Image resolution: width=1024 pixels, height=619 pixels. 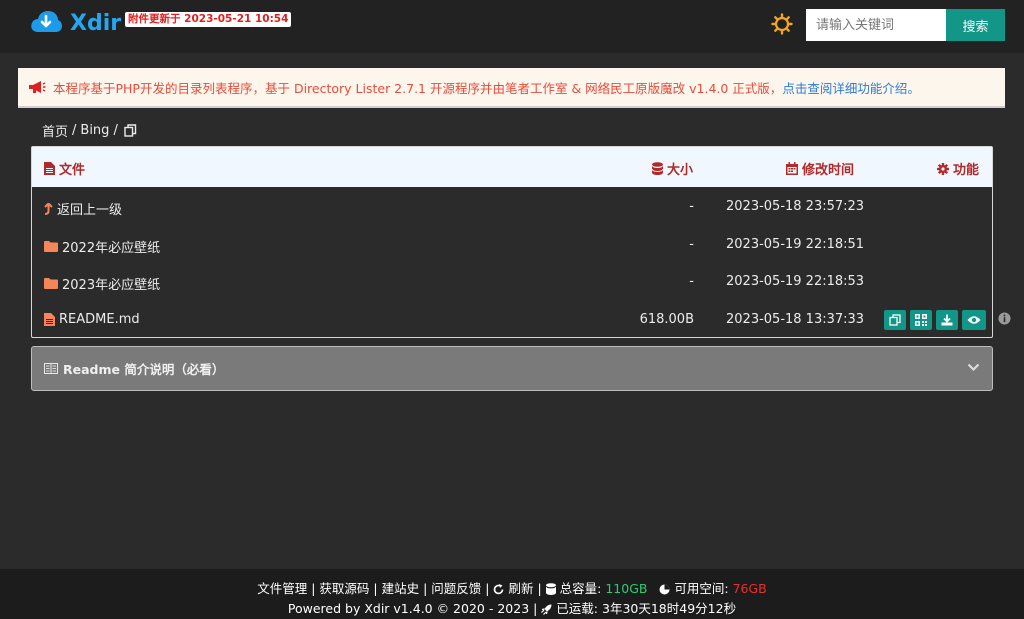 I want to click on readme-toggle: Readme 简介说明（必看）, so click(x=512, y=368).